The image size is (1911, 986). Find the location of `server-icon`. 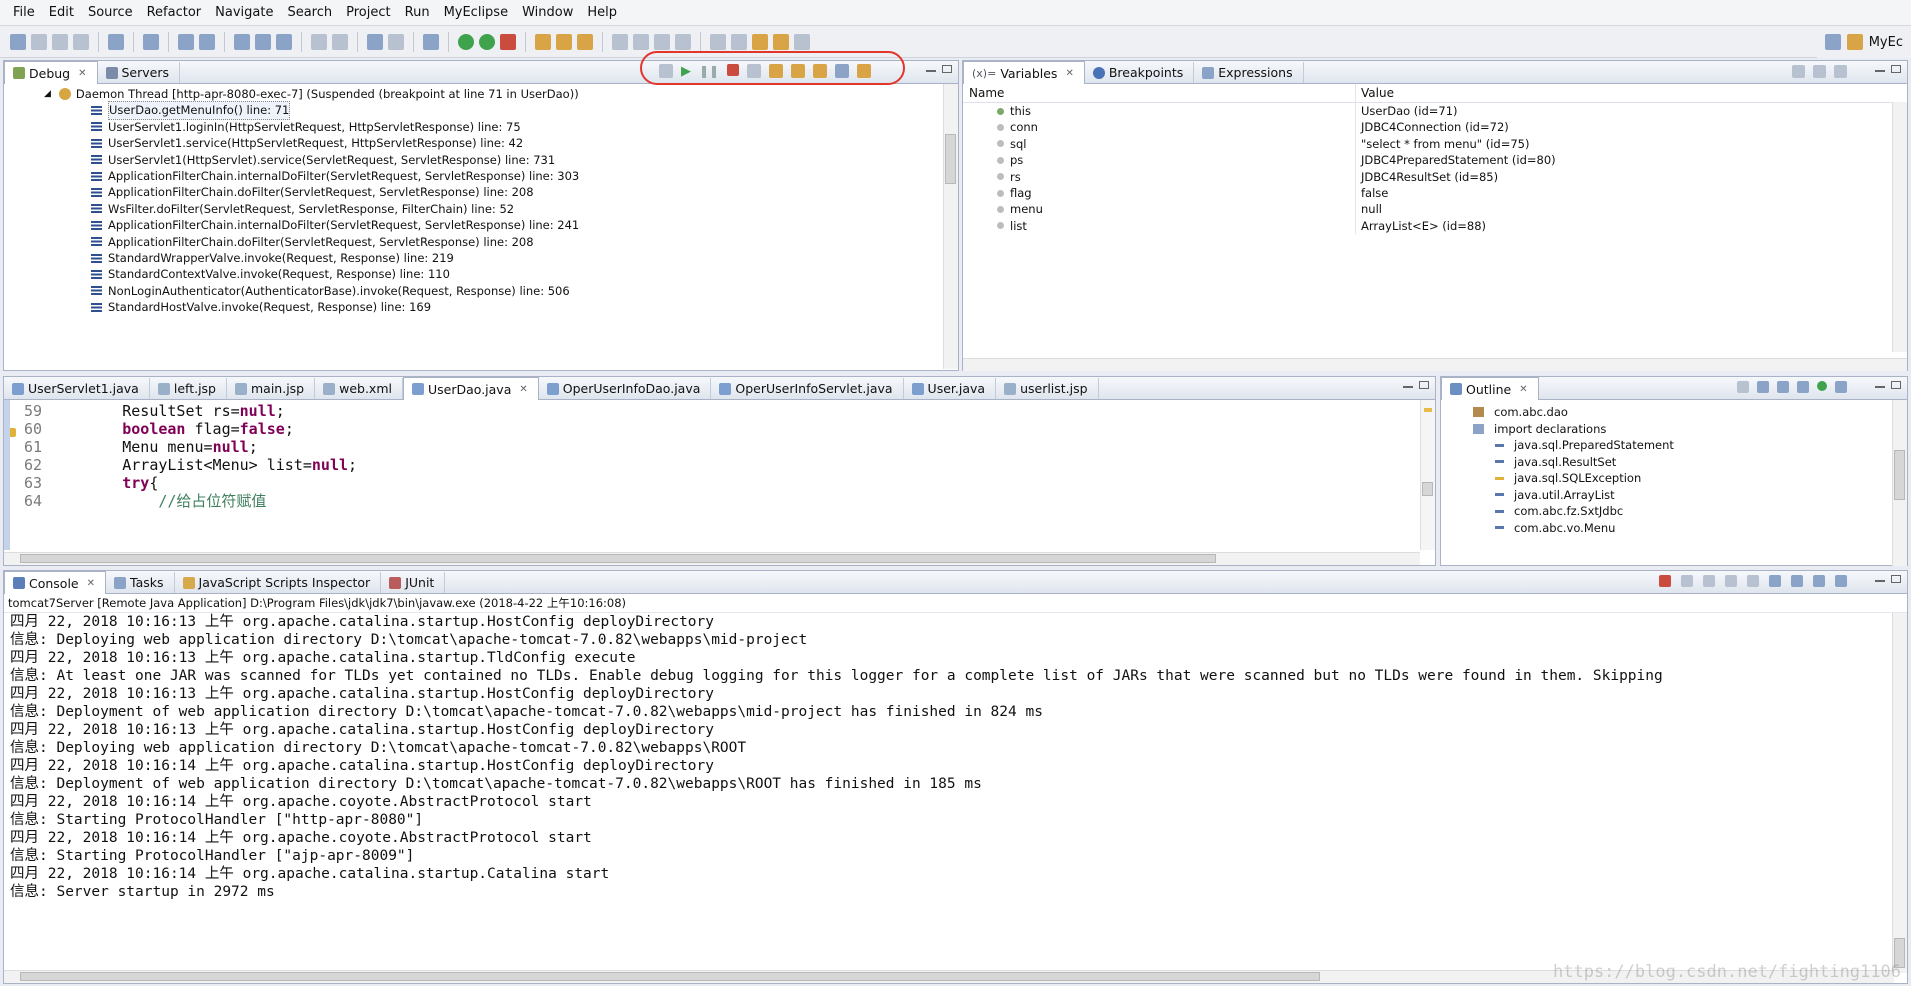

server-icon is located at coordinates (151, 41).